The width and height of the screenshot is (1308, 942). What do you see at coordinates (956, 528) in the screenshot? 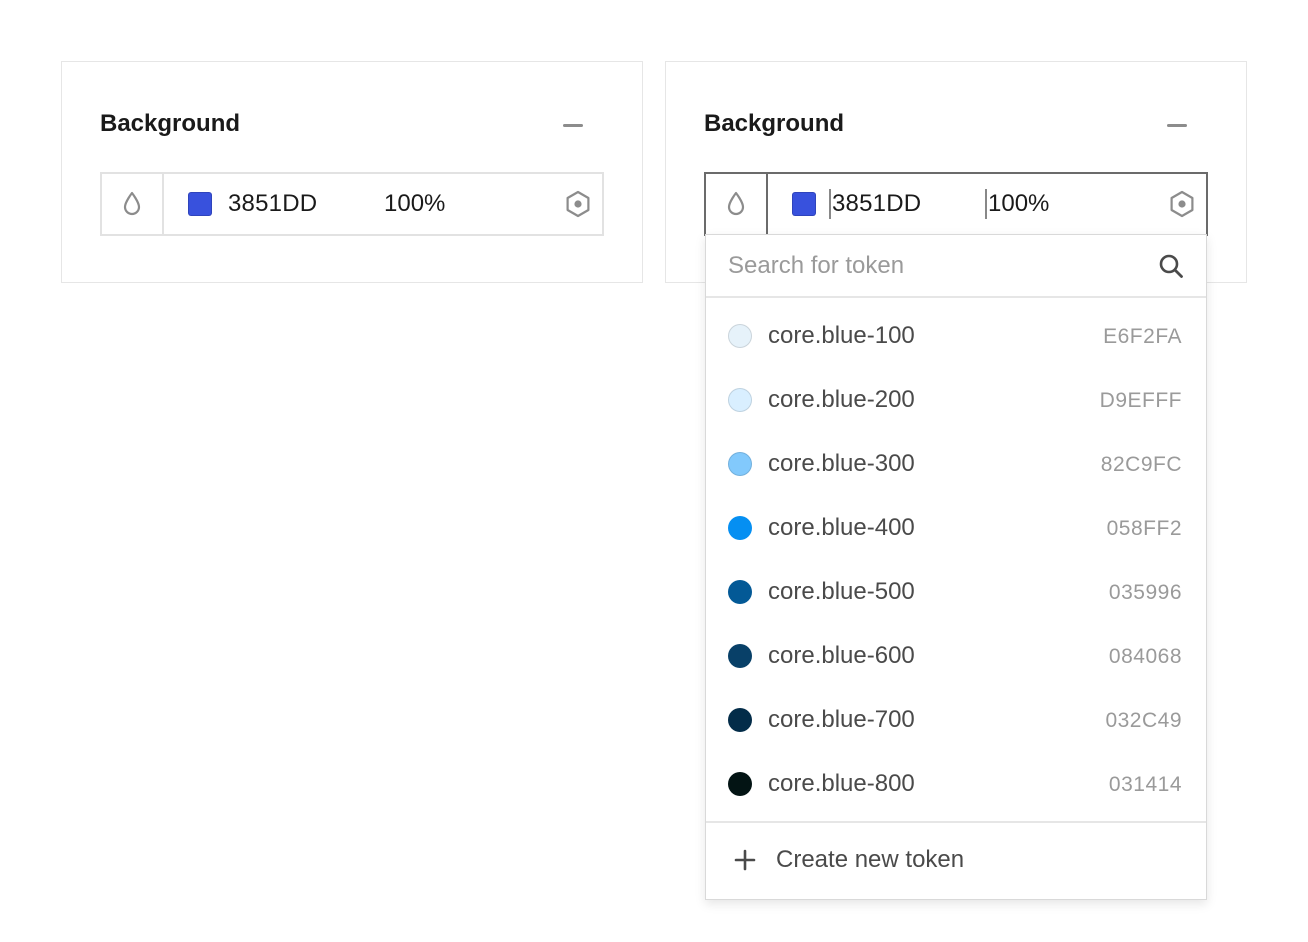
I see `token-item: core.blue-400 058FF2` at bounding box center [956, 528].